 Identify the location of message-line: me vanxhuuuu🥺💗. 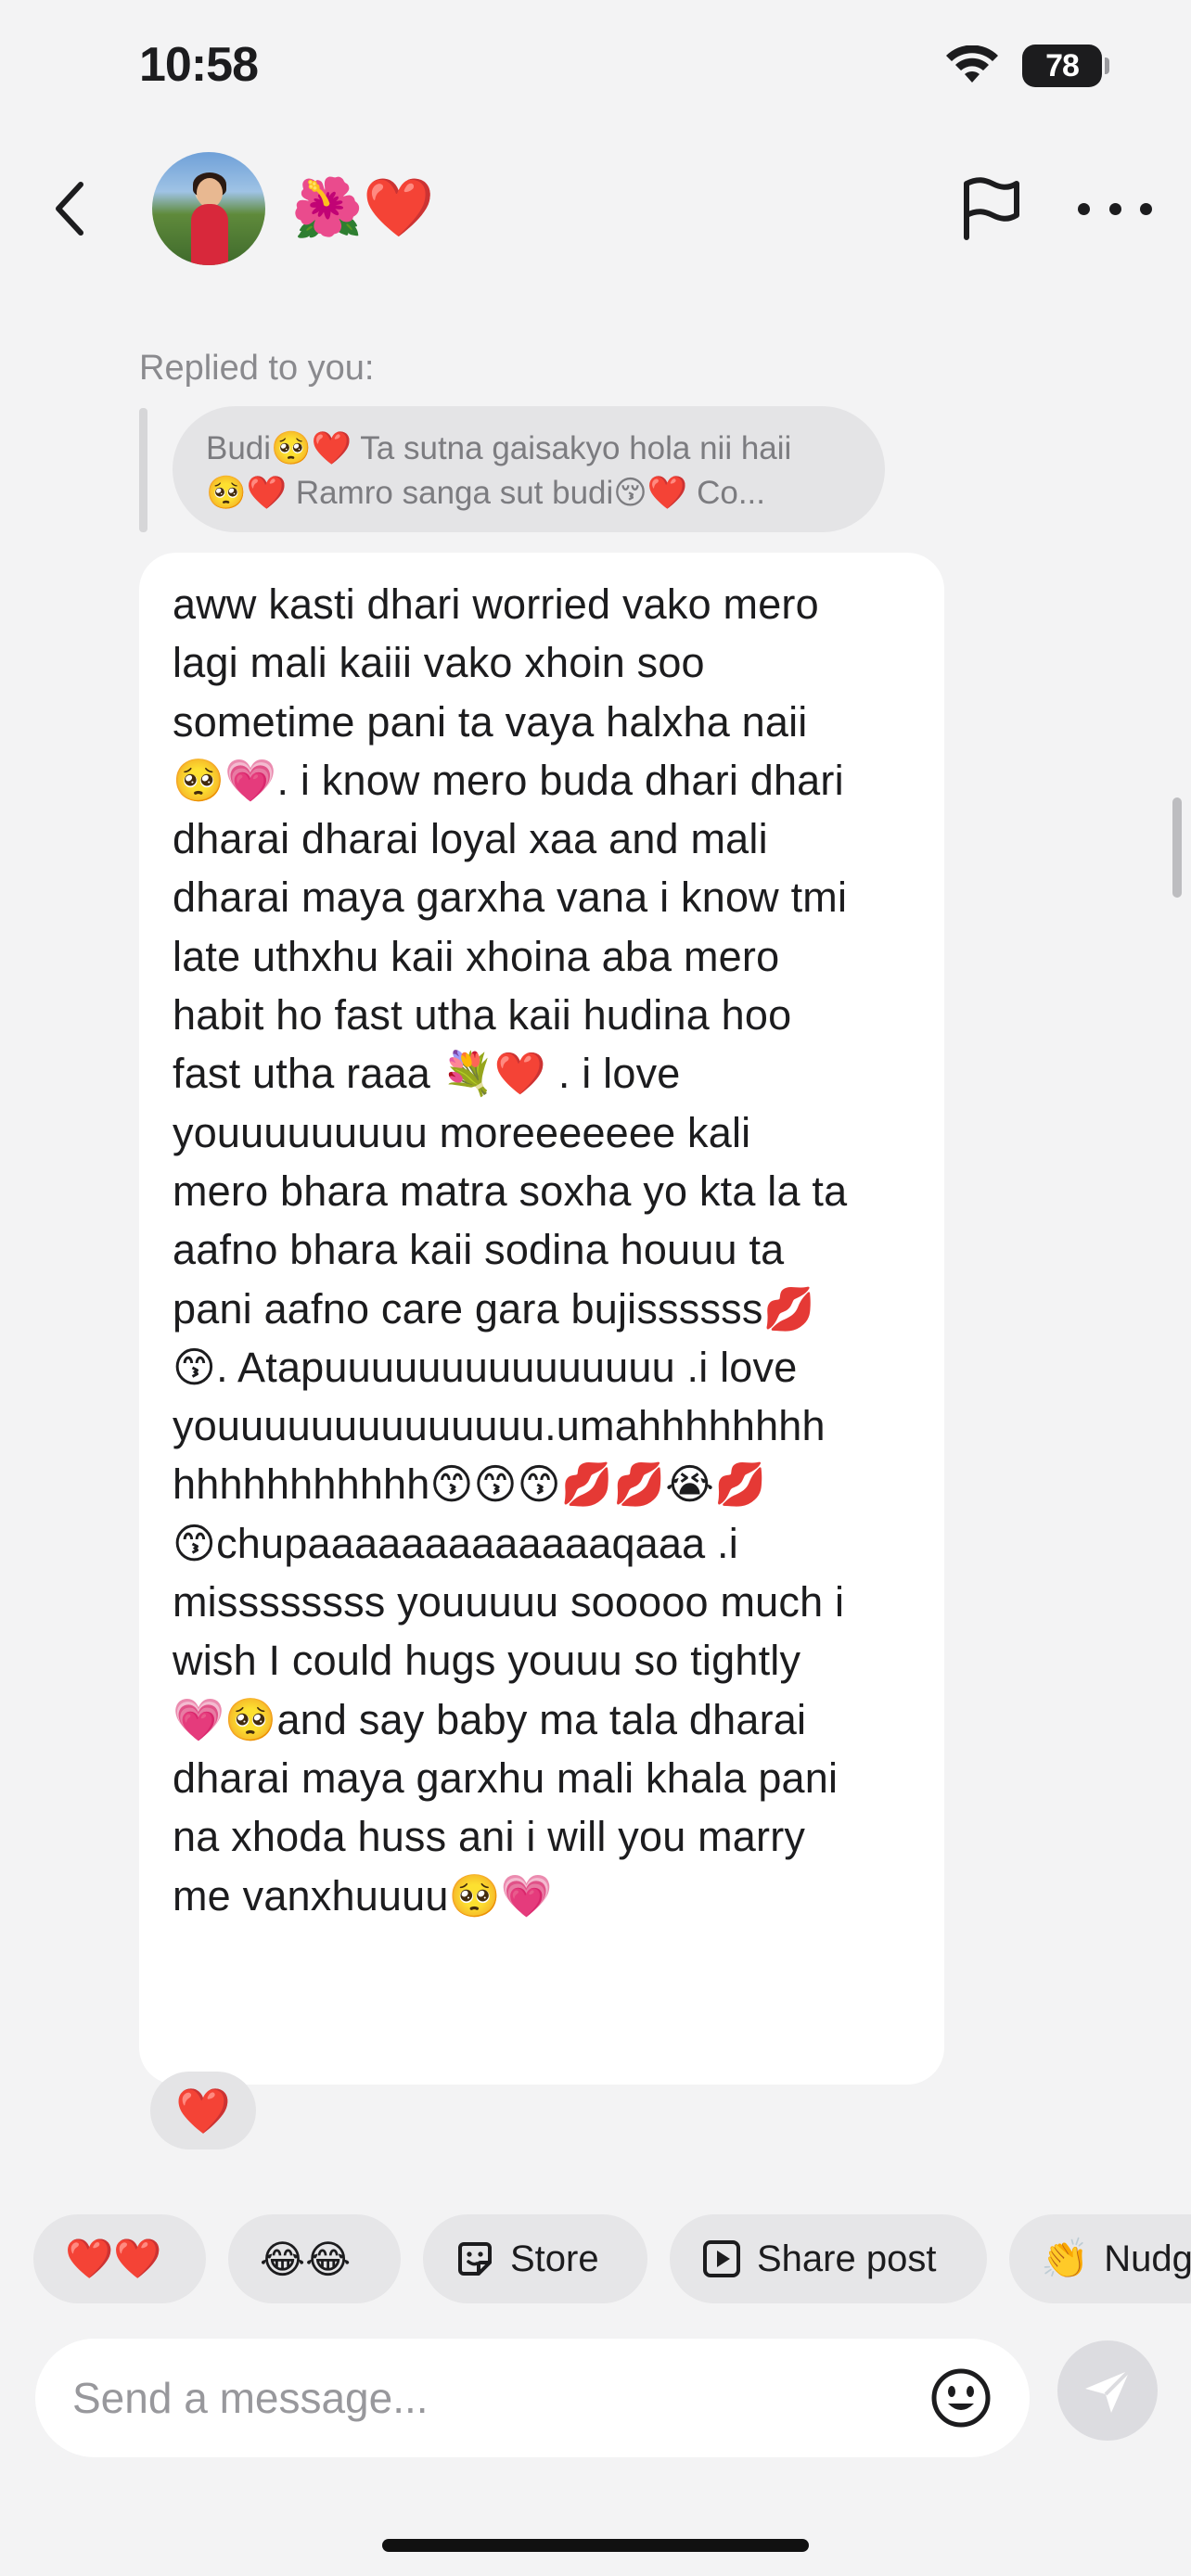
(363, 1895).